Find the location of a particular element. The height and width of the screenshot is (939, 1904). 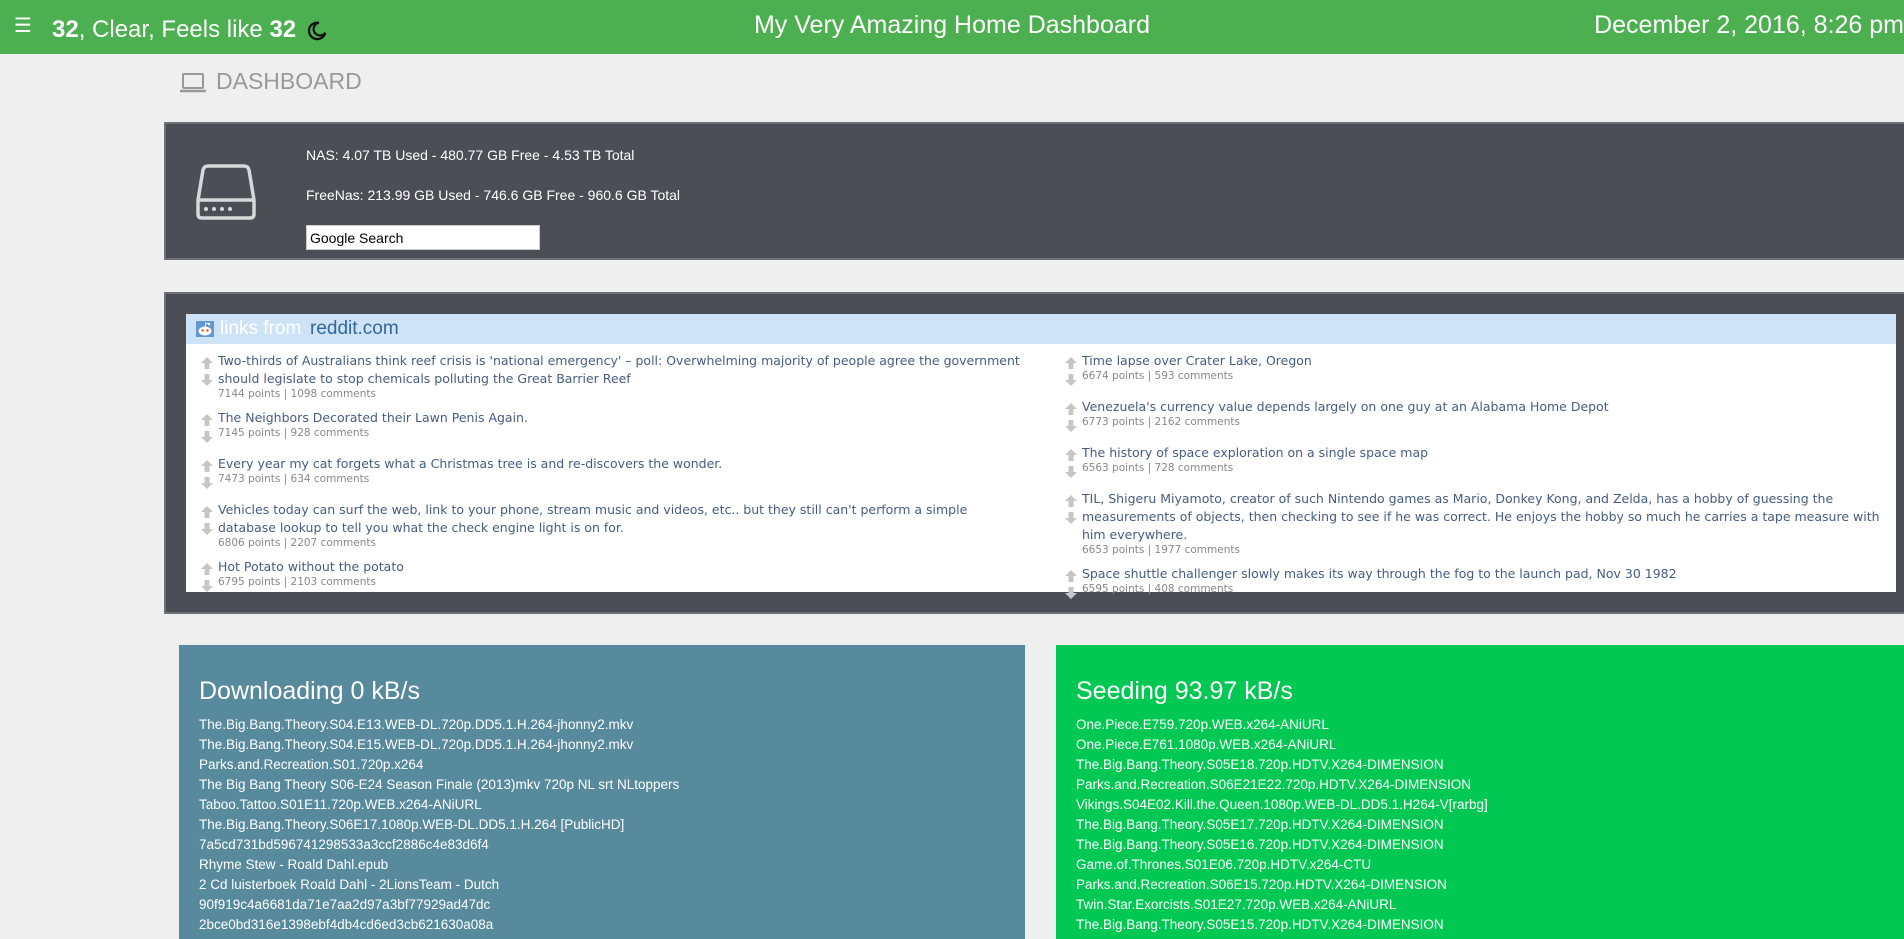

google-search-input is located at coordinates (423, 237).